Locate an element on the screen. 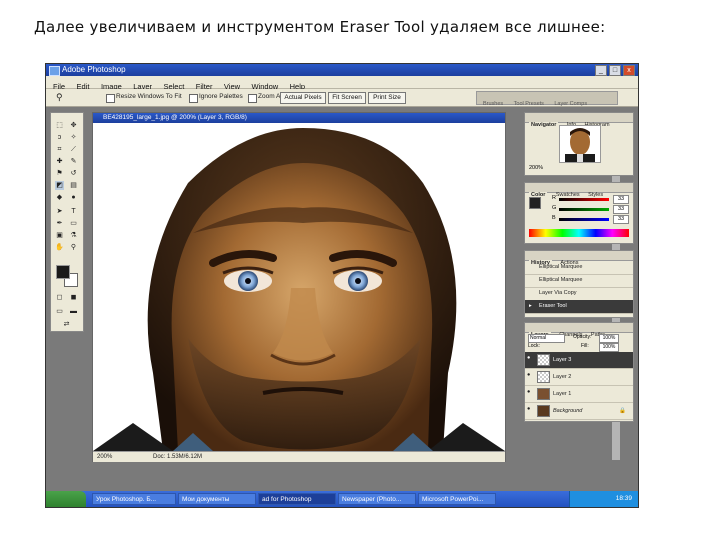 The width and height of the screenshot is (720, 540). foreground-color-swatch is located at coordinates (63, 272).